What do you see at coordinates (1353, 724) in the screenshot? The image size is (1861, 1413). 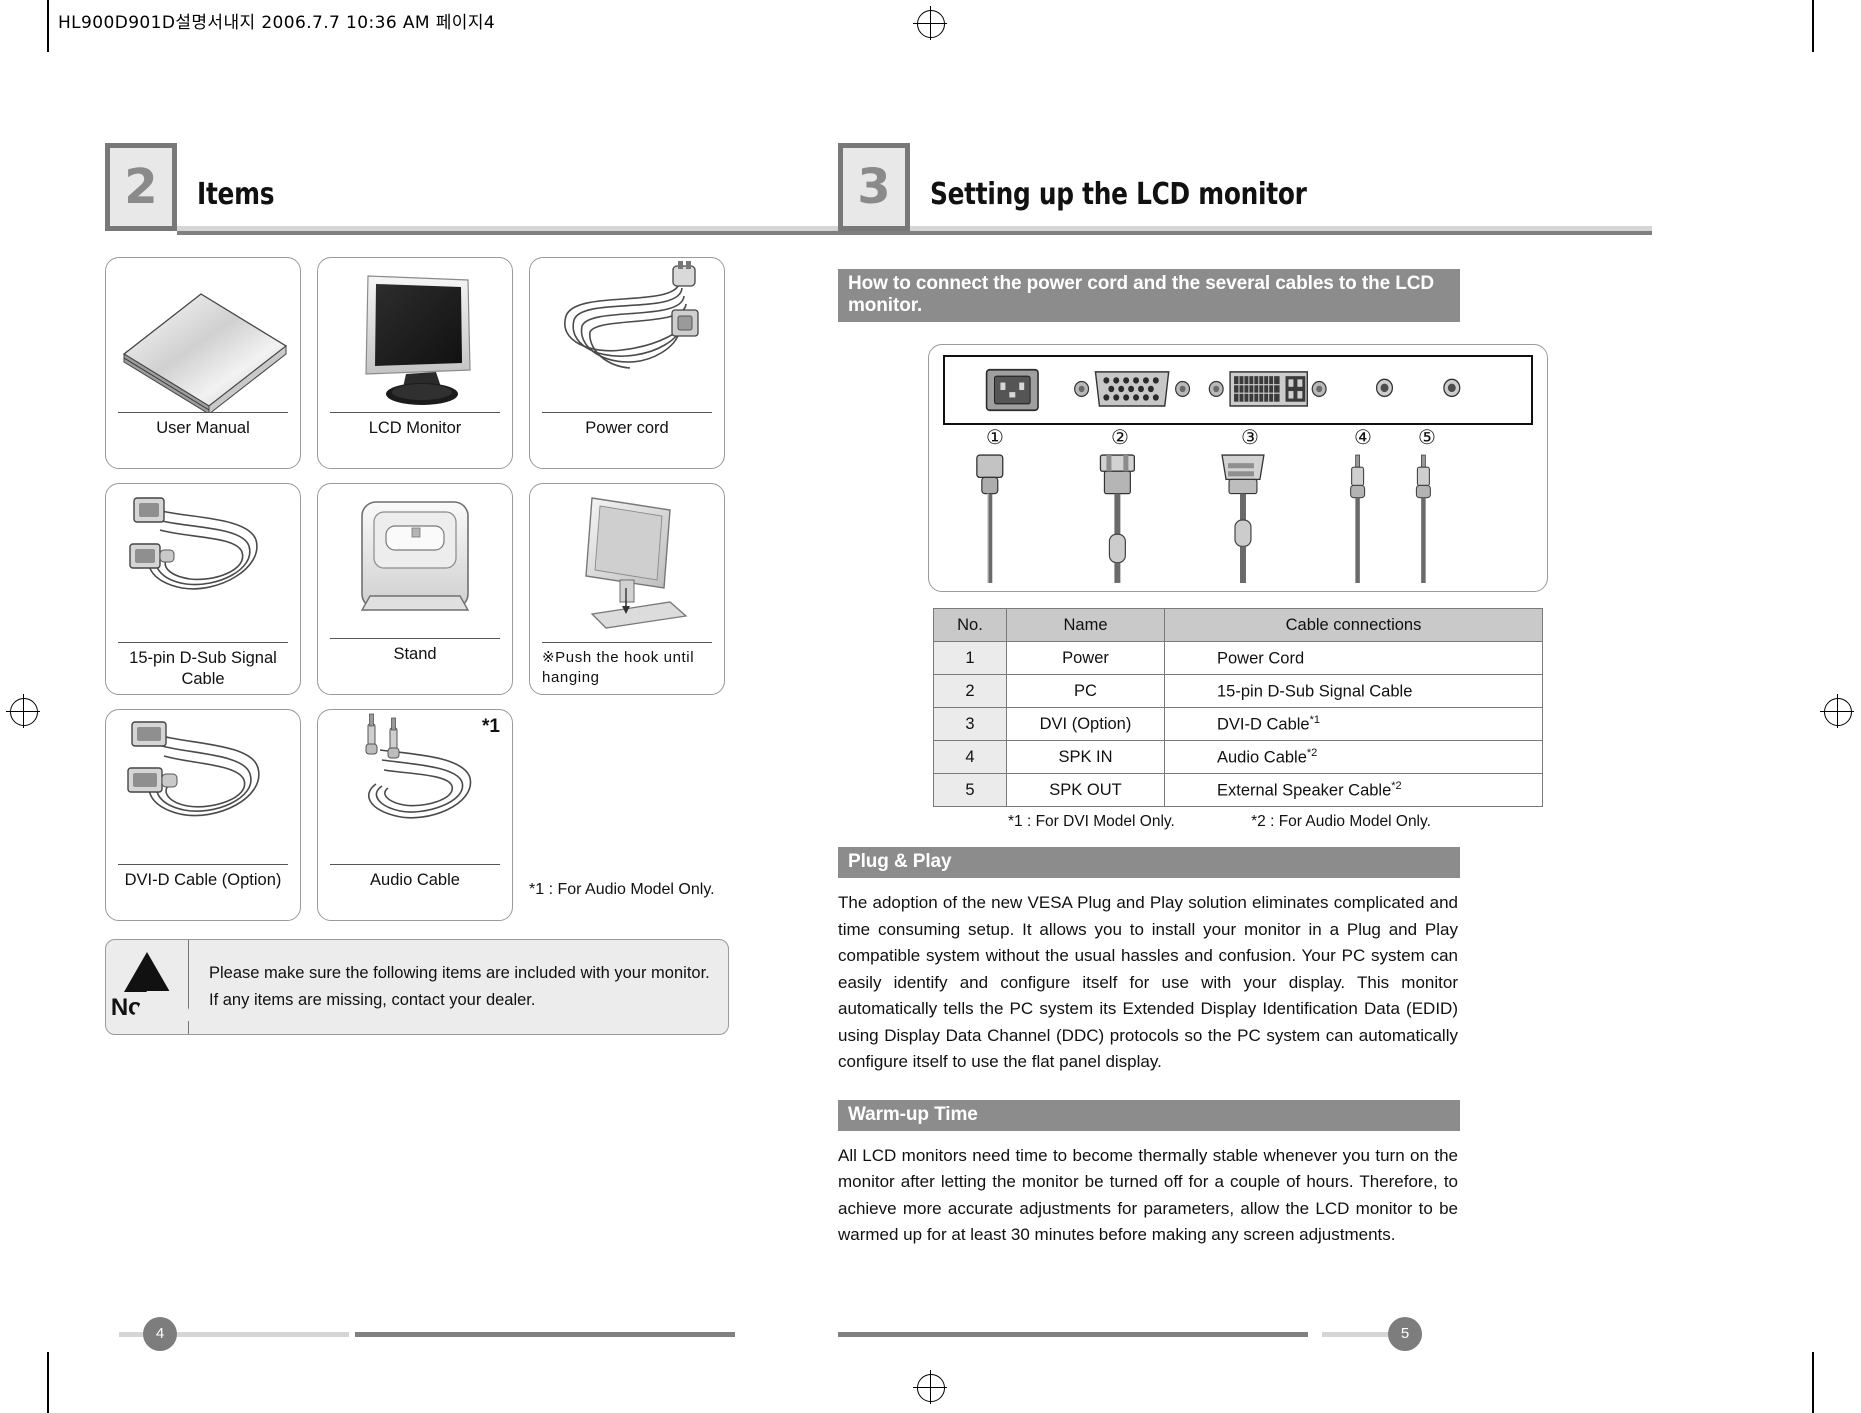 I see `row-cable: DVI-D Cable*1` at bounding box center [1353, 724].